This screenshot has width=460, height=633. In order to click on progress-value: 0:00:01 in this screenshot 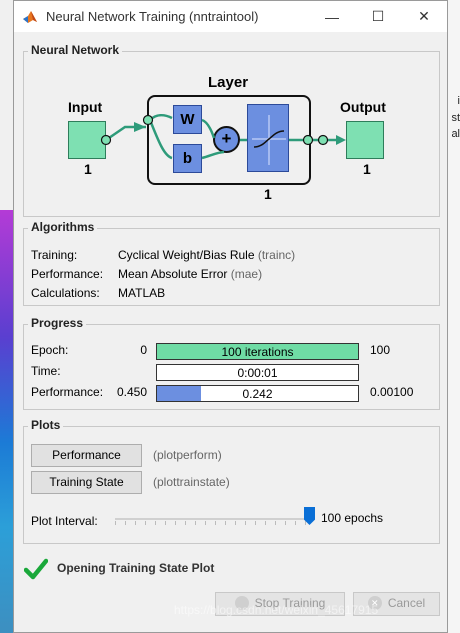, I will do `click(257, 373)`.